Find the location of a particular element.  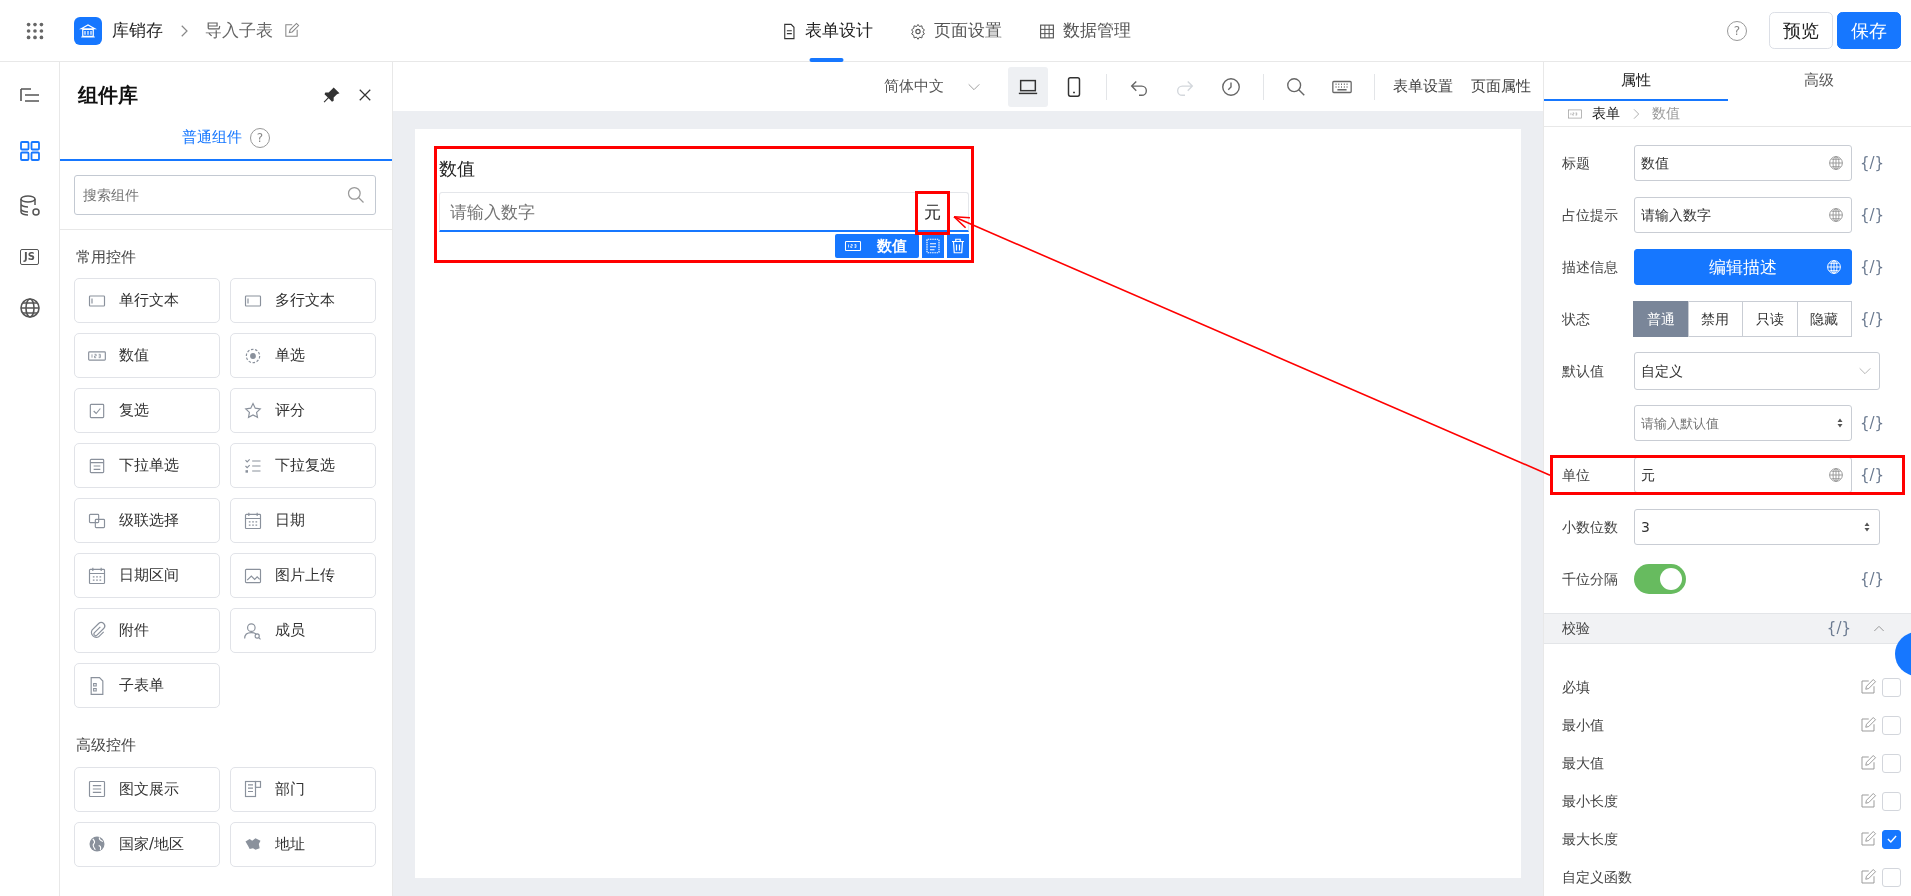

property-label: 单位 is located at coordinates (1576, 475).